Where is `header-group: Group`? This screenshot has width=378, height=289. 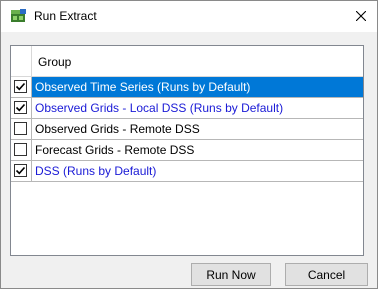 header-group: Group is located at coordinates (54, 62).